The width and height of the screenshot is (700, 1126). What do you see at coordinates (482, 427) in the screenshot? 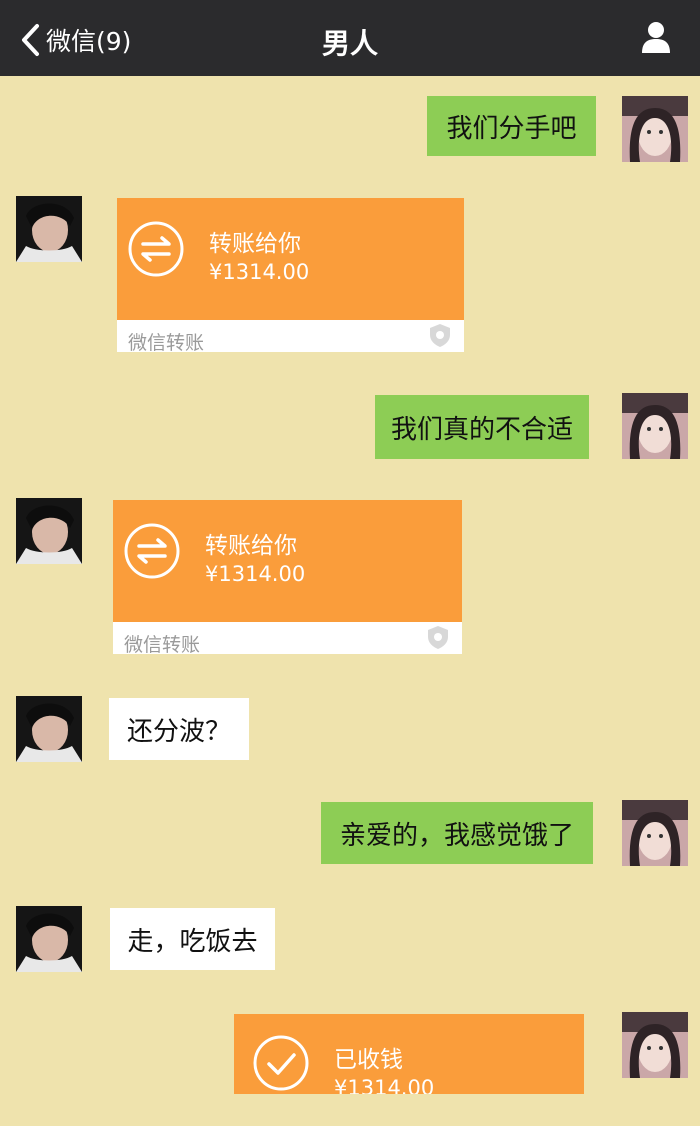
I see `my-message-bubble: 我们真的不合适` at bounding box center [482, 427].